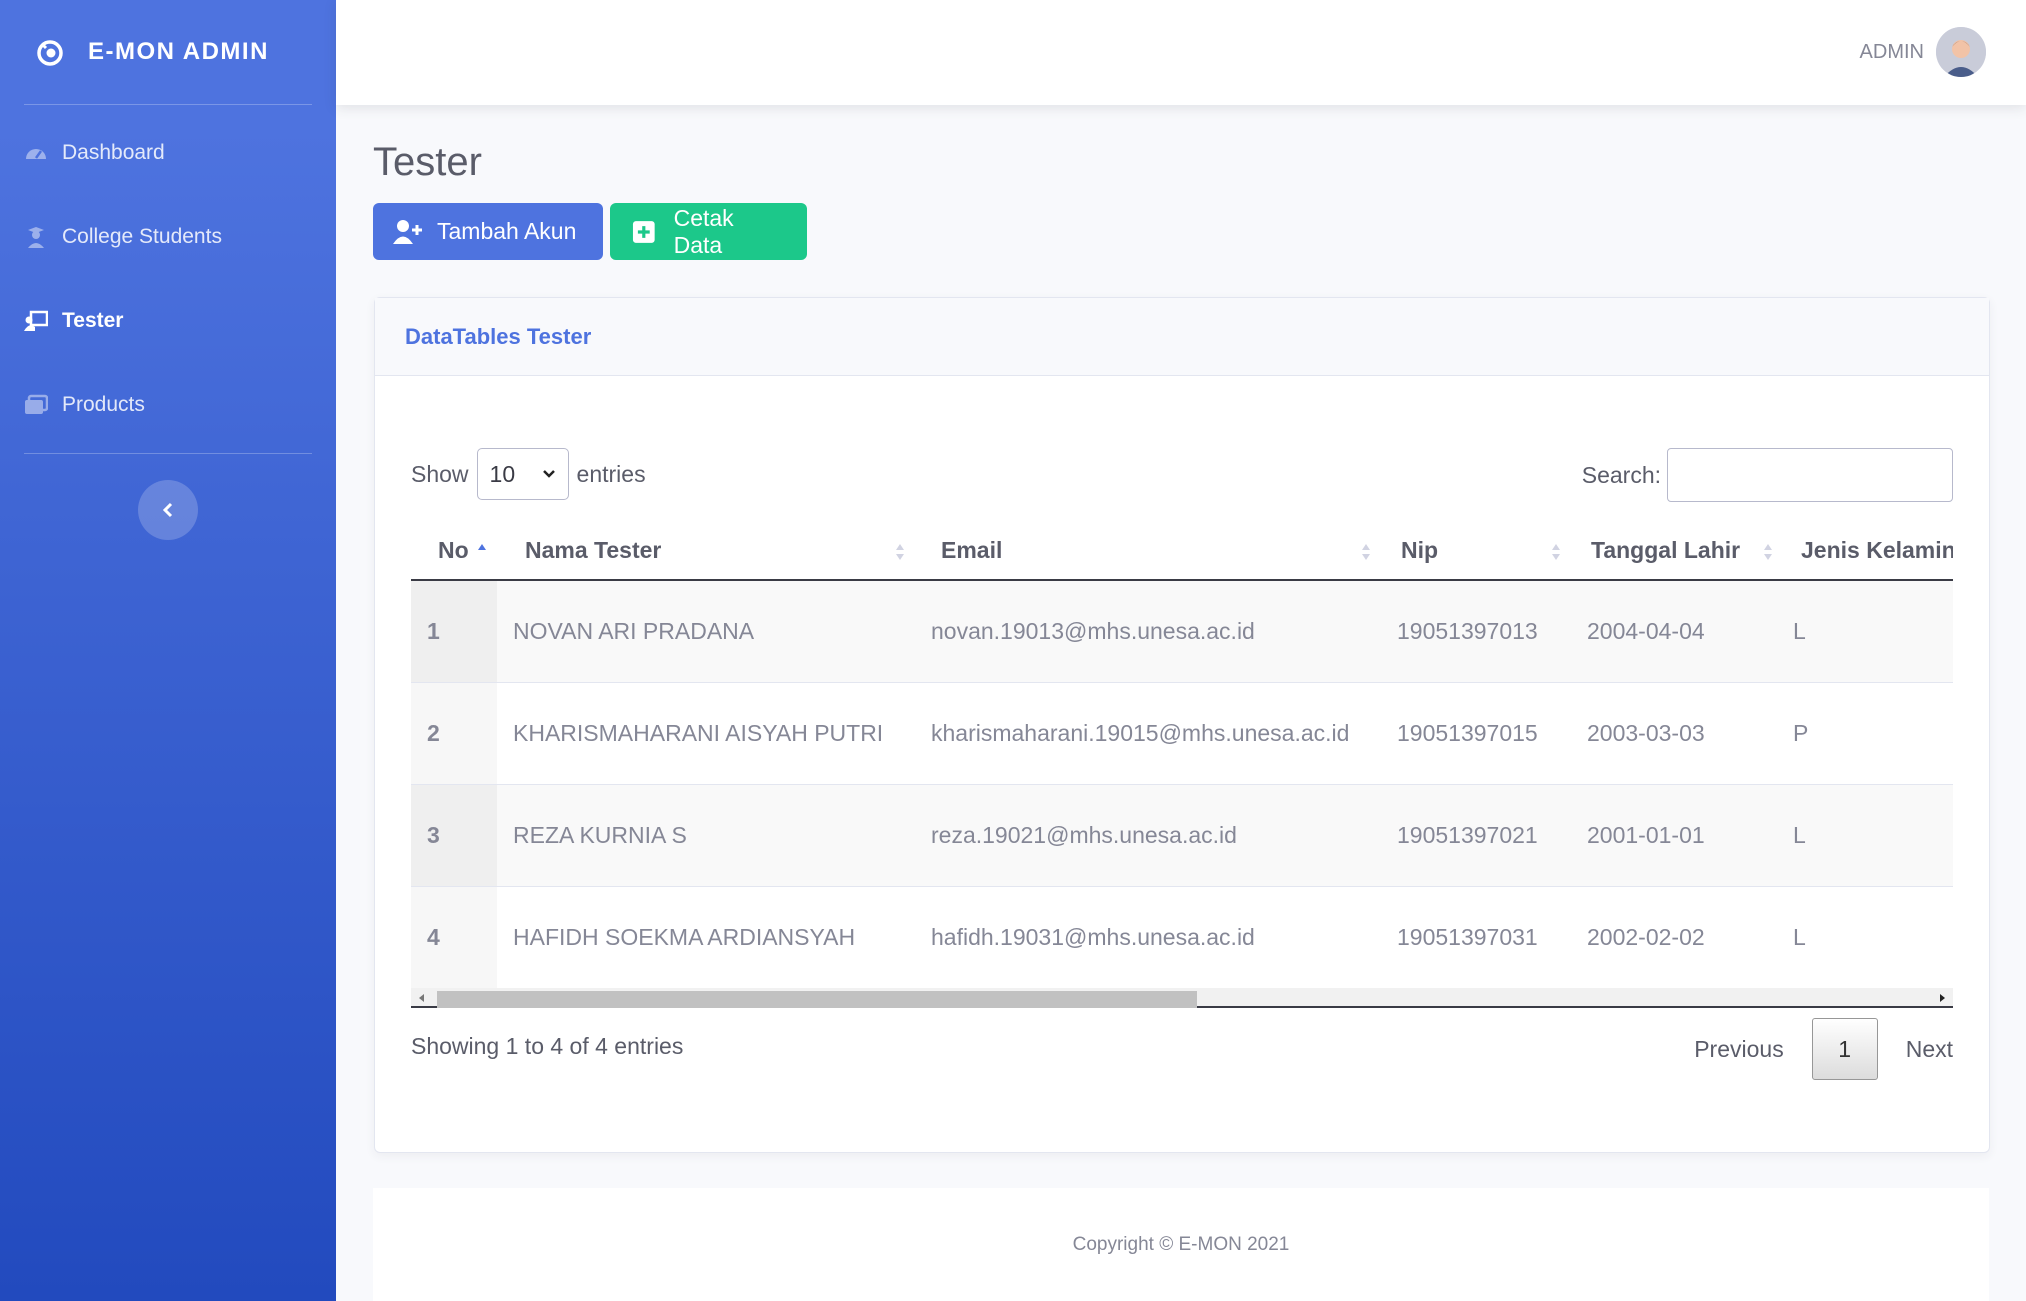 The width and height of the screenshot is (2026, 1301). What do you see at coordinates (1148, 631) in the screenshot?
I see `cell-email: novan.19013@mhs.unesa.ac.id` at bounding box center [1148, 631].